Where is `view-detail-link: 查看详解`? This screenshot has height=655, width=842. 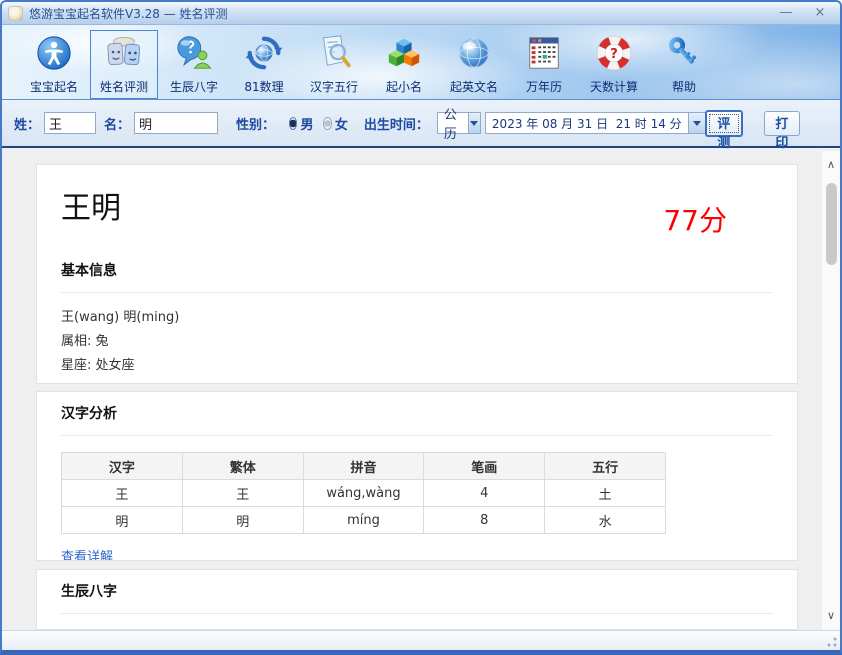 view-detail-link: 查看详解 is located at coordinates (87, 553).